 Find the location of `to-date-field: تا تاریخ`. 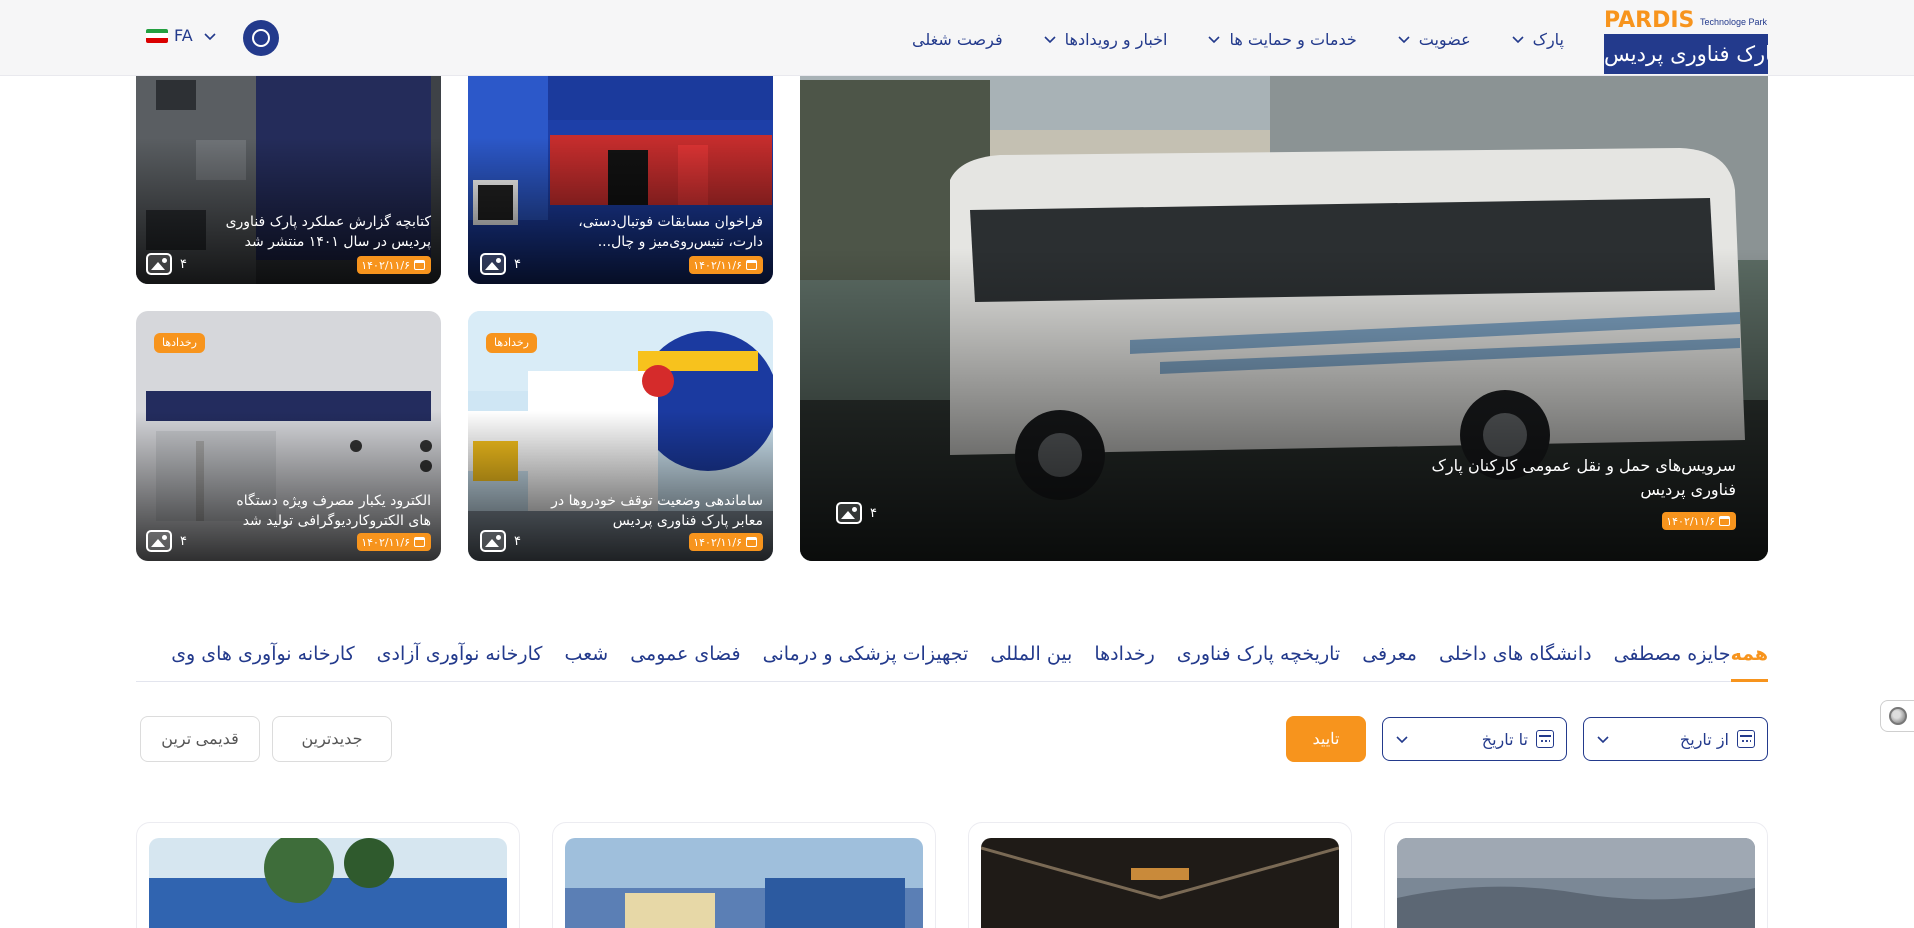

to-date-field: تا تاریخ is located at coordinates (1474, 739).